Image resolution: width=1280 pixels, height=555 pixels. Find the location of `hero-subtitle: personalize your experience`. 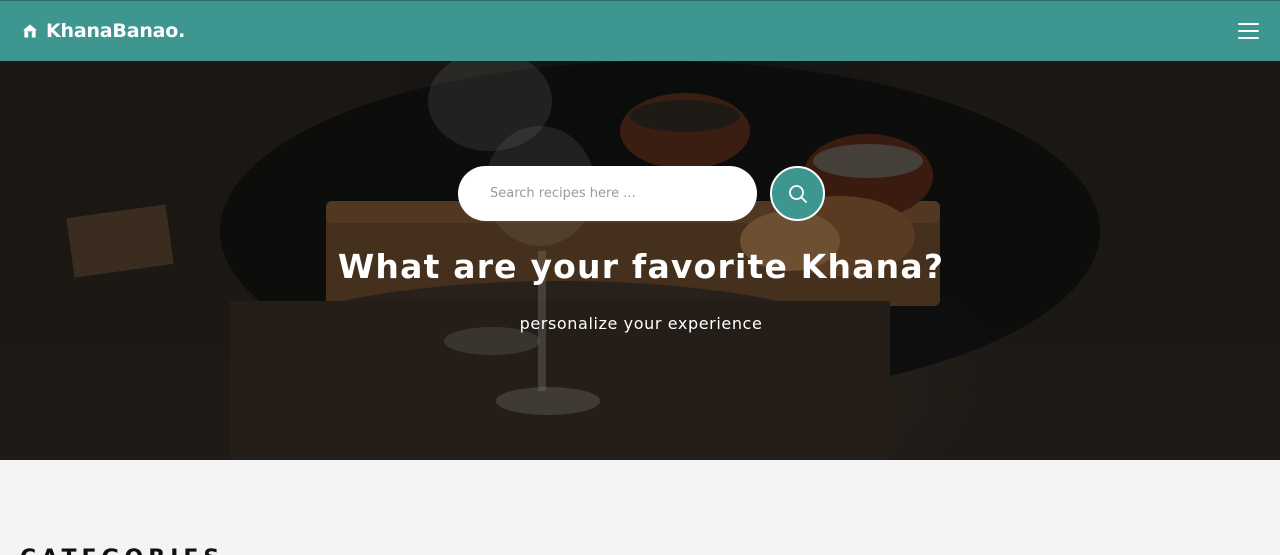

hero-subtitle: personalize your experience is located at coordinates (641, 323).